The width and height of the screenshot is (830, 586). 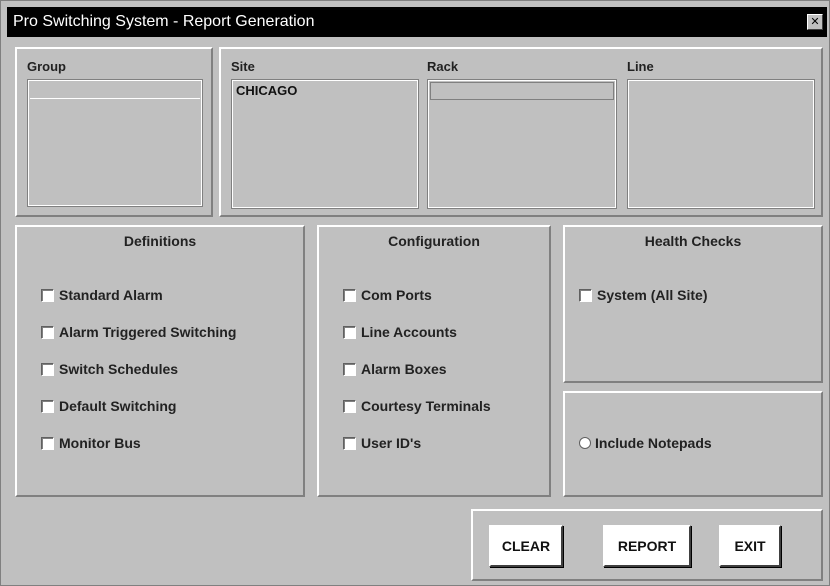 I want to click on group-label: Group, so click(x=46, y=66).